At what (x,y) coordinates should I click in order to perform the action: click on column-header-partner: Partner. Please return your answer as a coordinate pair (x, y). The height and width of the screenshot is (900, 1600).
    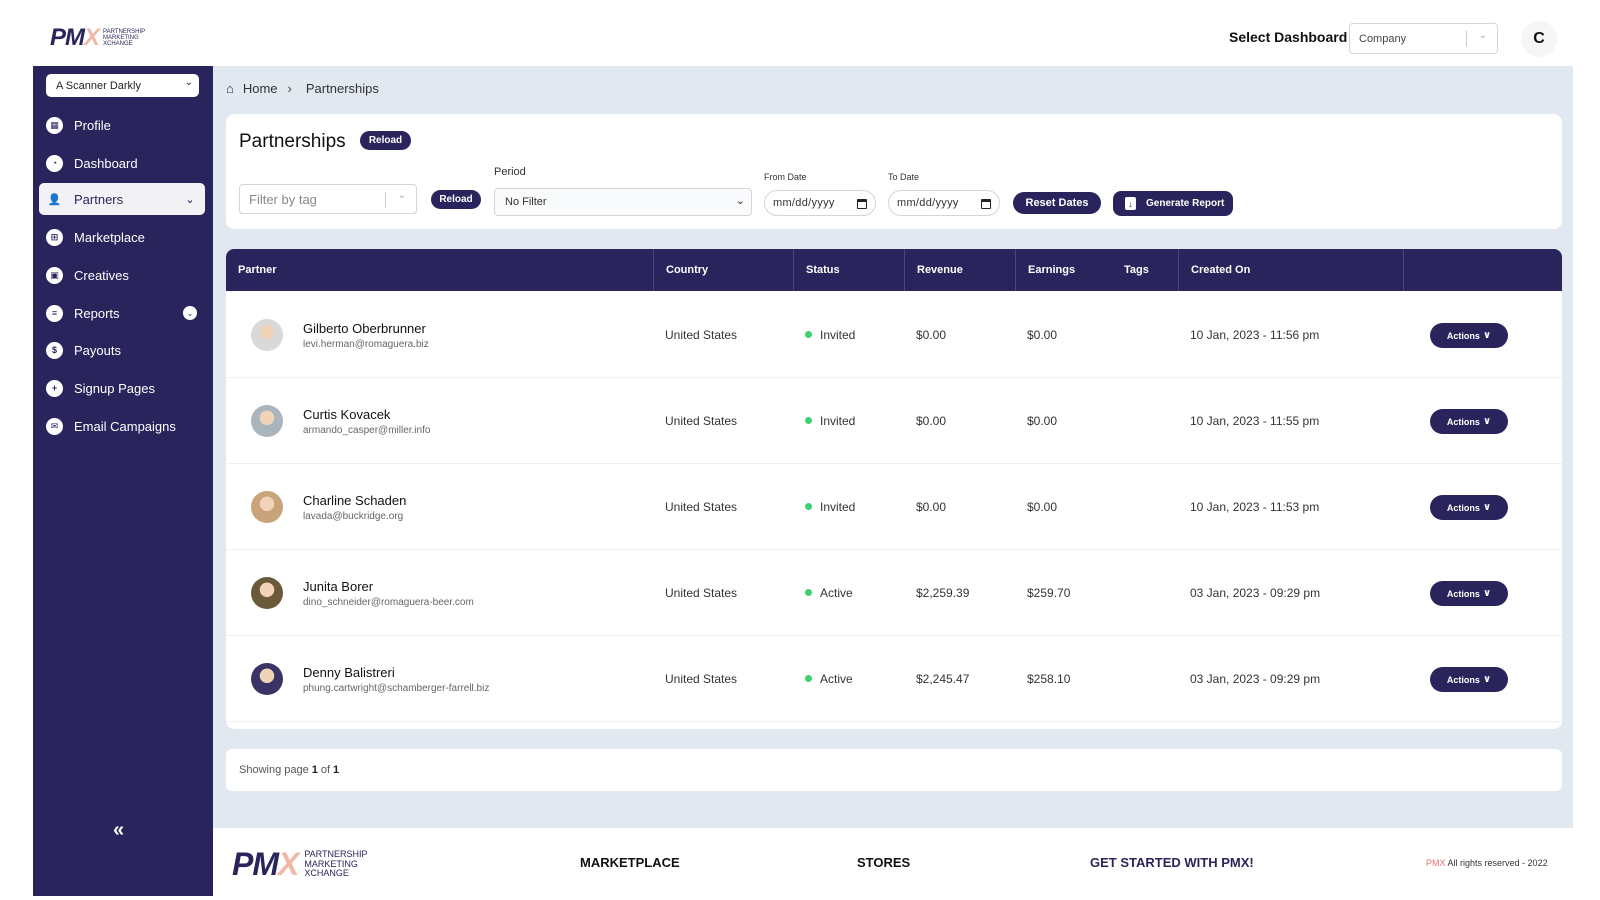
    Looking at the image, I should click on (439, 270).